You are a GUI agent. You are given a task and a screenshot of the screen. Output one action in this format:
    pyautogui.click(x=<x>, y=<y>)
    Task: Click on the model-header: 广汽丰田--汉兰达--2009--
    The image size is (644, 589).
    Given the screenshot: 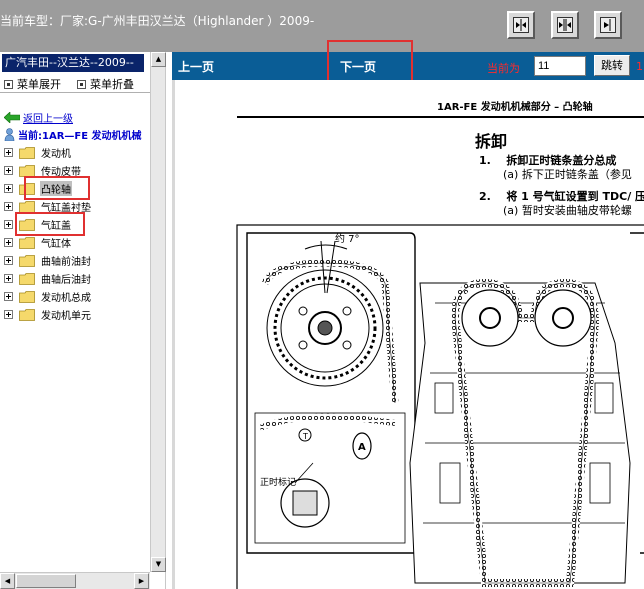 What is the action you would take?
    pyautogui.click(x=73, y=63)
    